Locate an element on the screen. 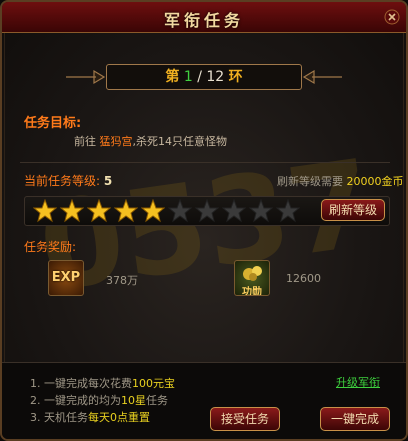 The width and height of the screenshot is (408, 441). ring-counter: 第 1 / 12 环 is located at coordinates (204, 78).